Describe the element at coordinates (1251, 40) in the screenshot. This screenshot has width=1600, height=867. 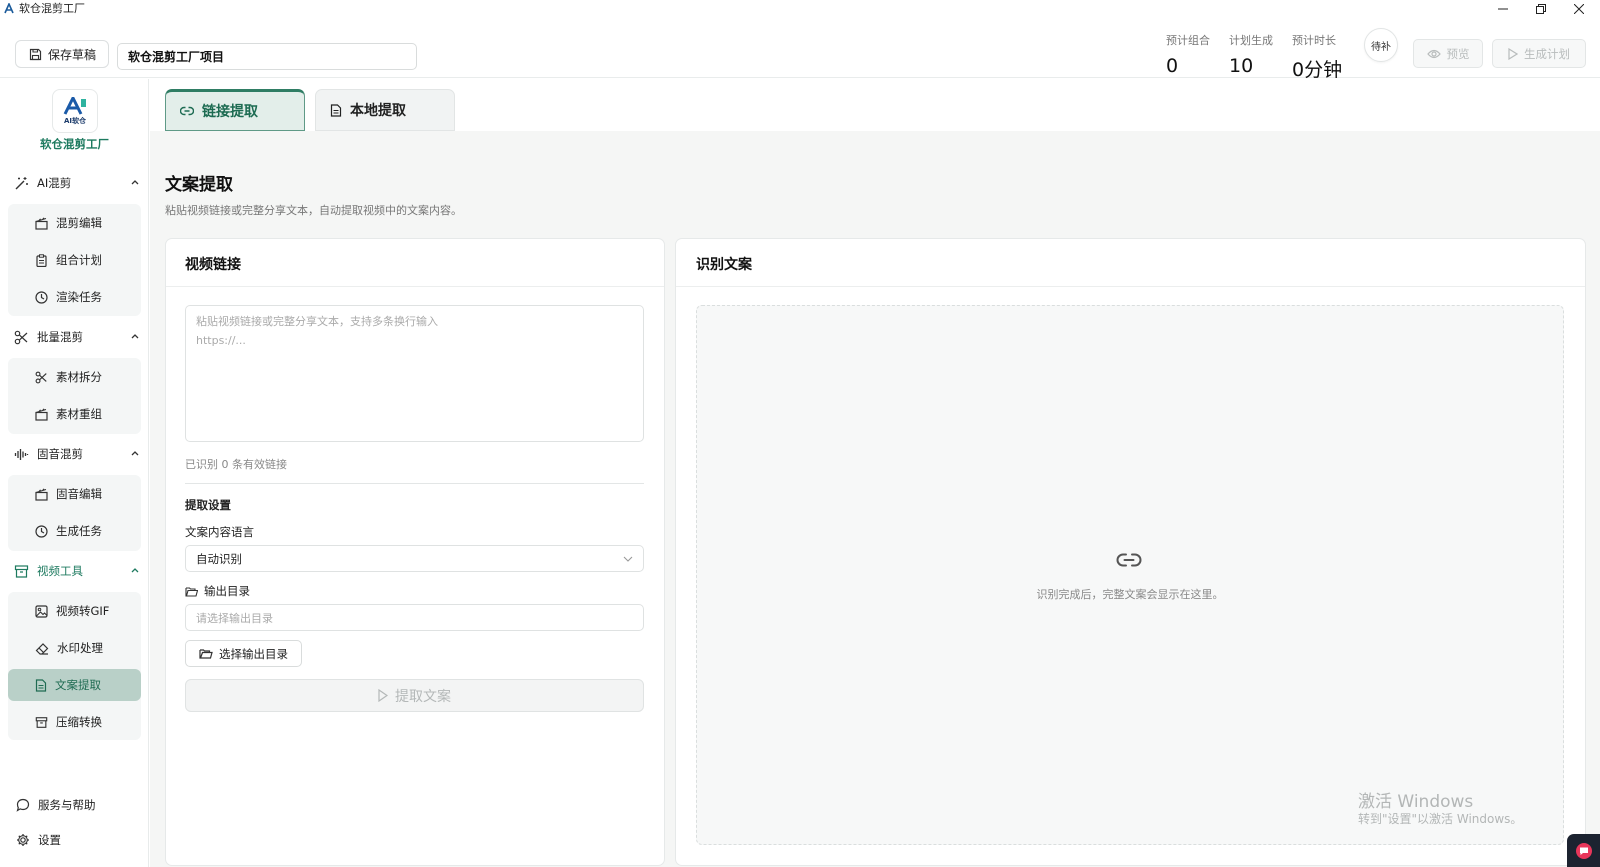
I see `stat-label-planned: 计划生成` at that location.